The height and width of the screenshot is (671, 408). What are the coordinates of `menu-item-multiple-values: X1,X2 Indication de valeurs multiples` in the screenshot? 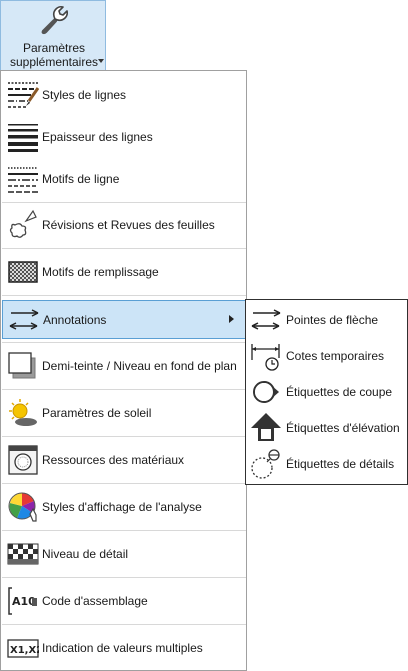 It's located at (124, 648).